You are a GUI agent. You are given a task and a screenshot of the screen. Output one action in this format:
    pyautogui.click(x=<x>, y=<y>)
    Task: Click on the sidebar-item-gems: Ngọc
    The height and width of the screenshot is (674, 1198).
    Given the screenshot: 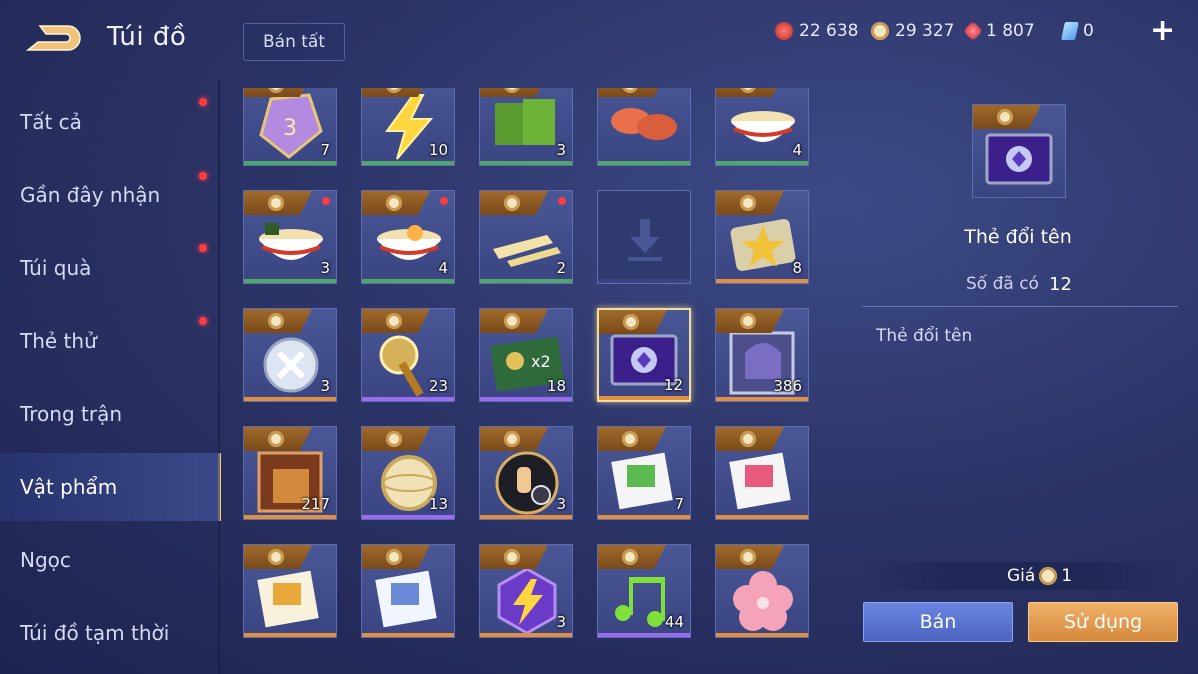 What is the action you would take?
    pyautogui.click(x=109, y=560)
    